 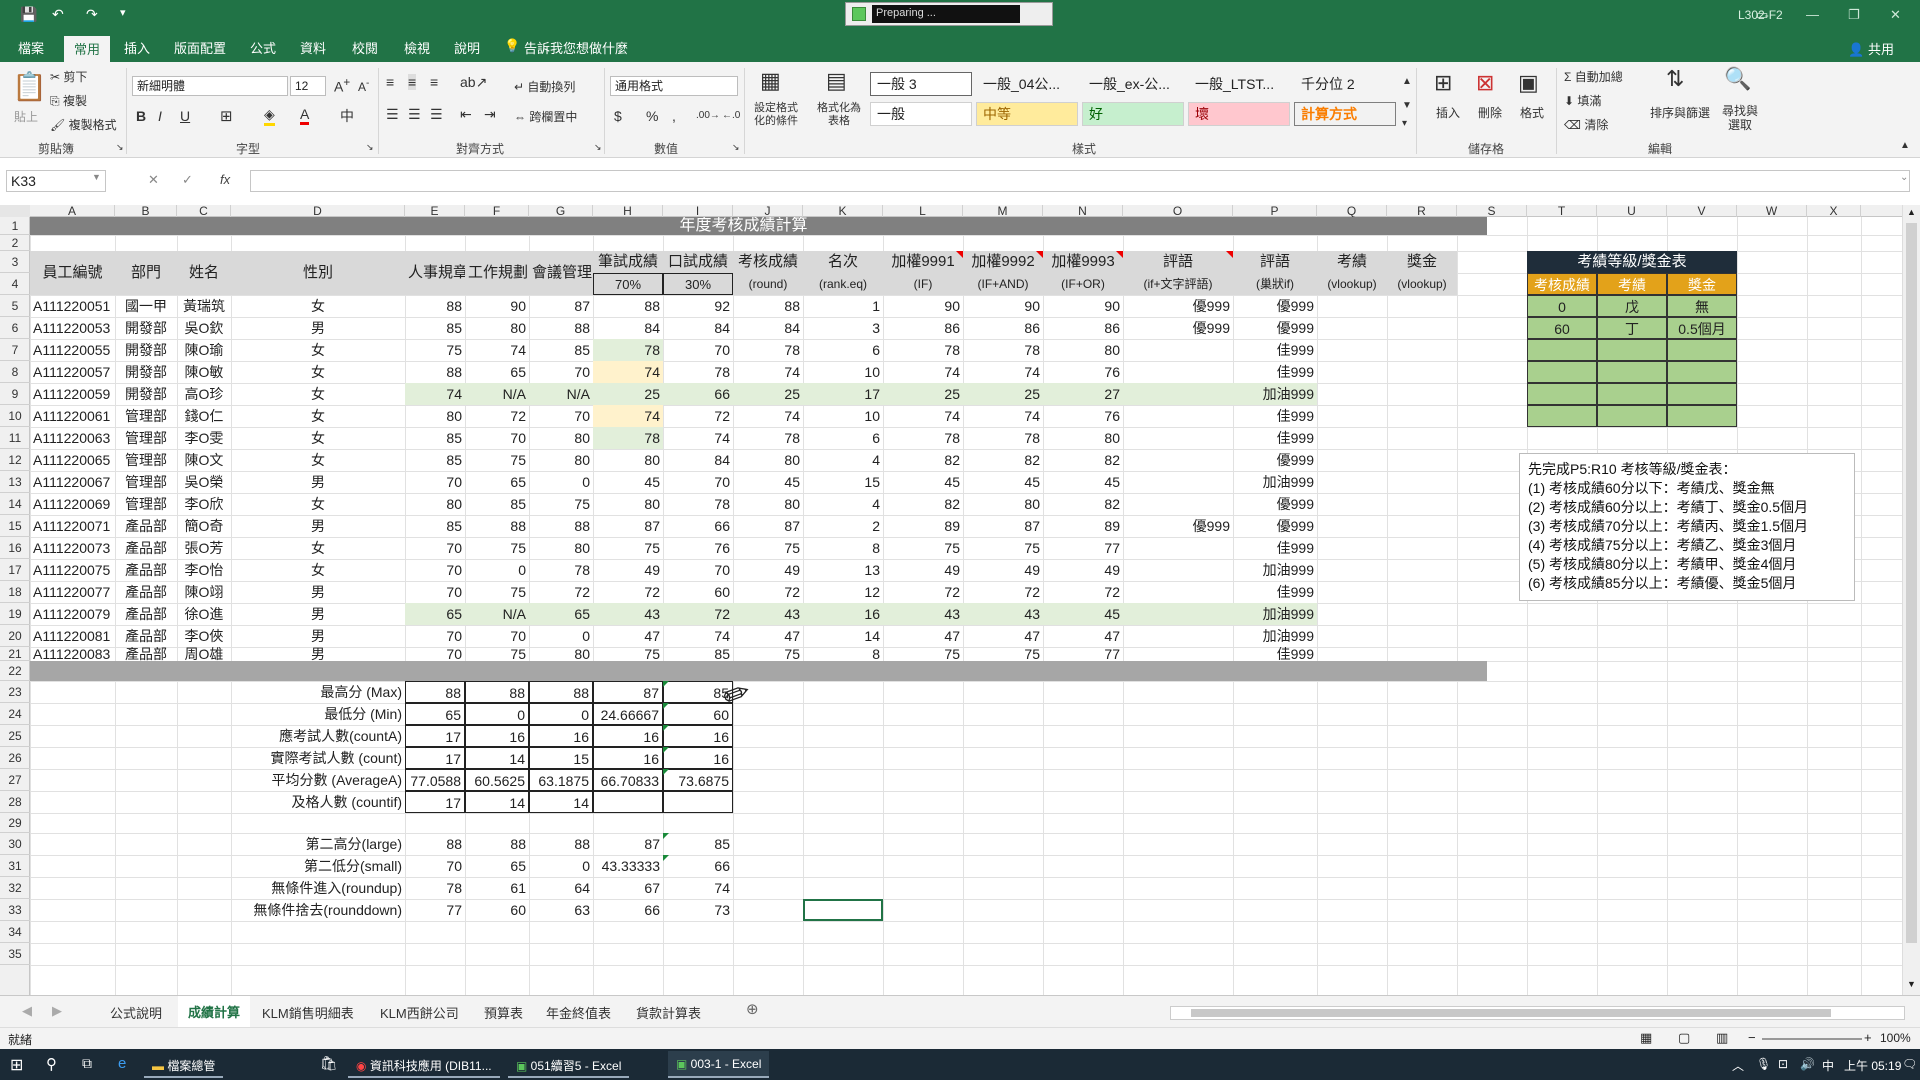 I want to click on data-cell: 47, so click(x=923, y=636).